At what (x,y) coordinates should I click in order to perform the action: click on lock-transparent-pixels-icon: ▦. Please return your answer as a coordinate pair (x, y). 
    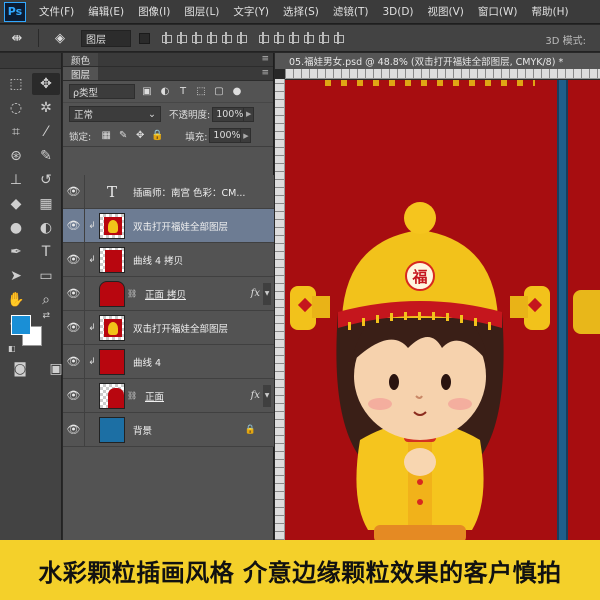
    Looking at the image, I should click on (106, 135).